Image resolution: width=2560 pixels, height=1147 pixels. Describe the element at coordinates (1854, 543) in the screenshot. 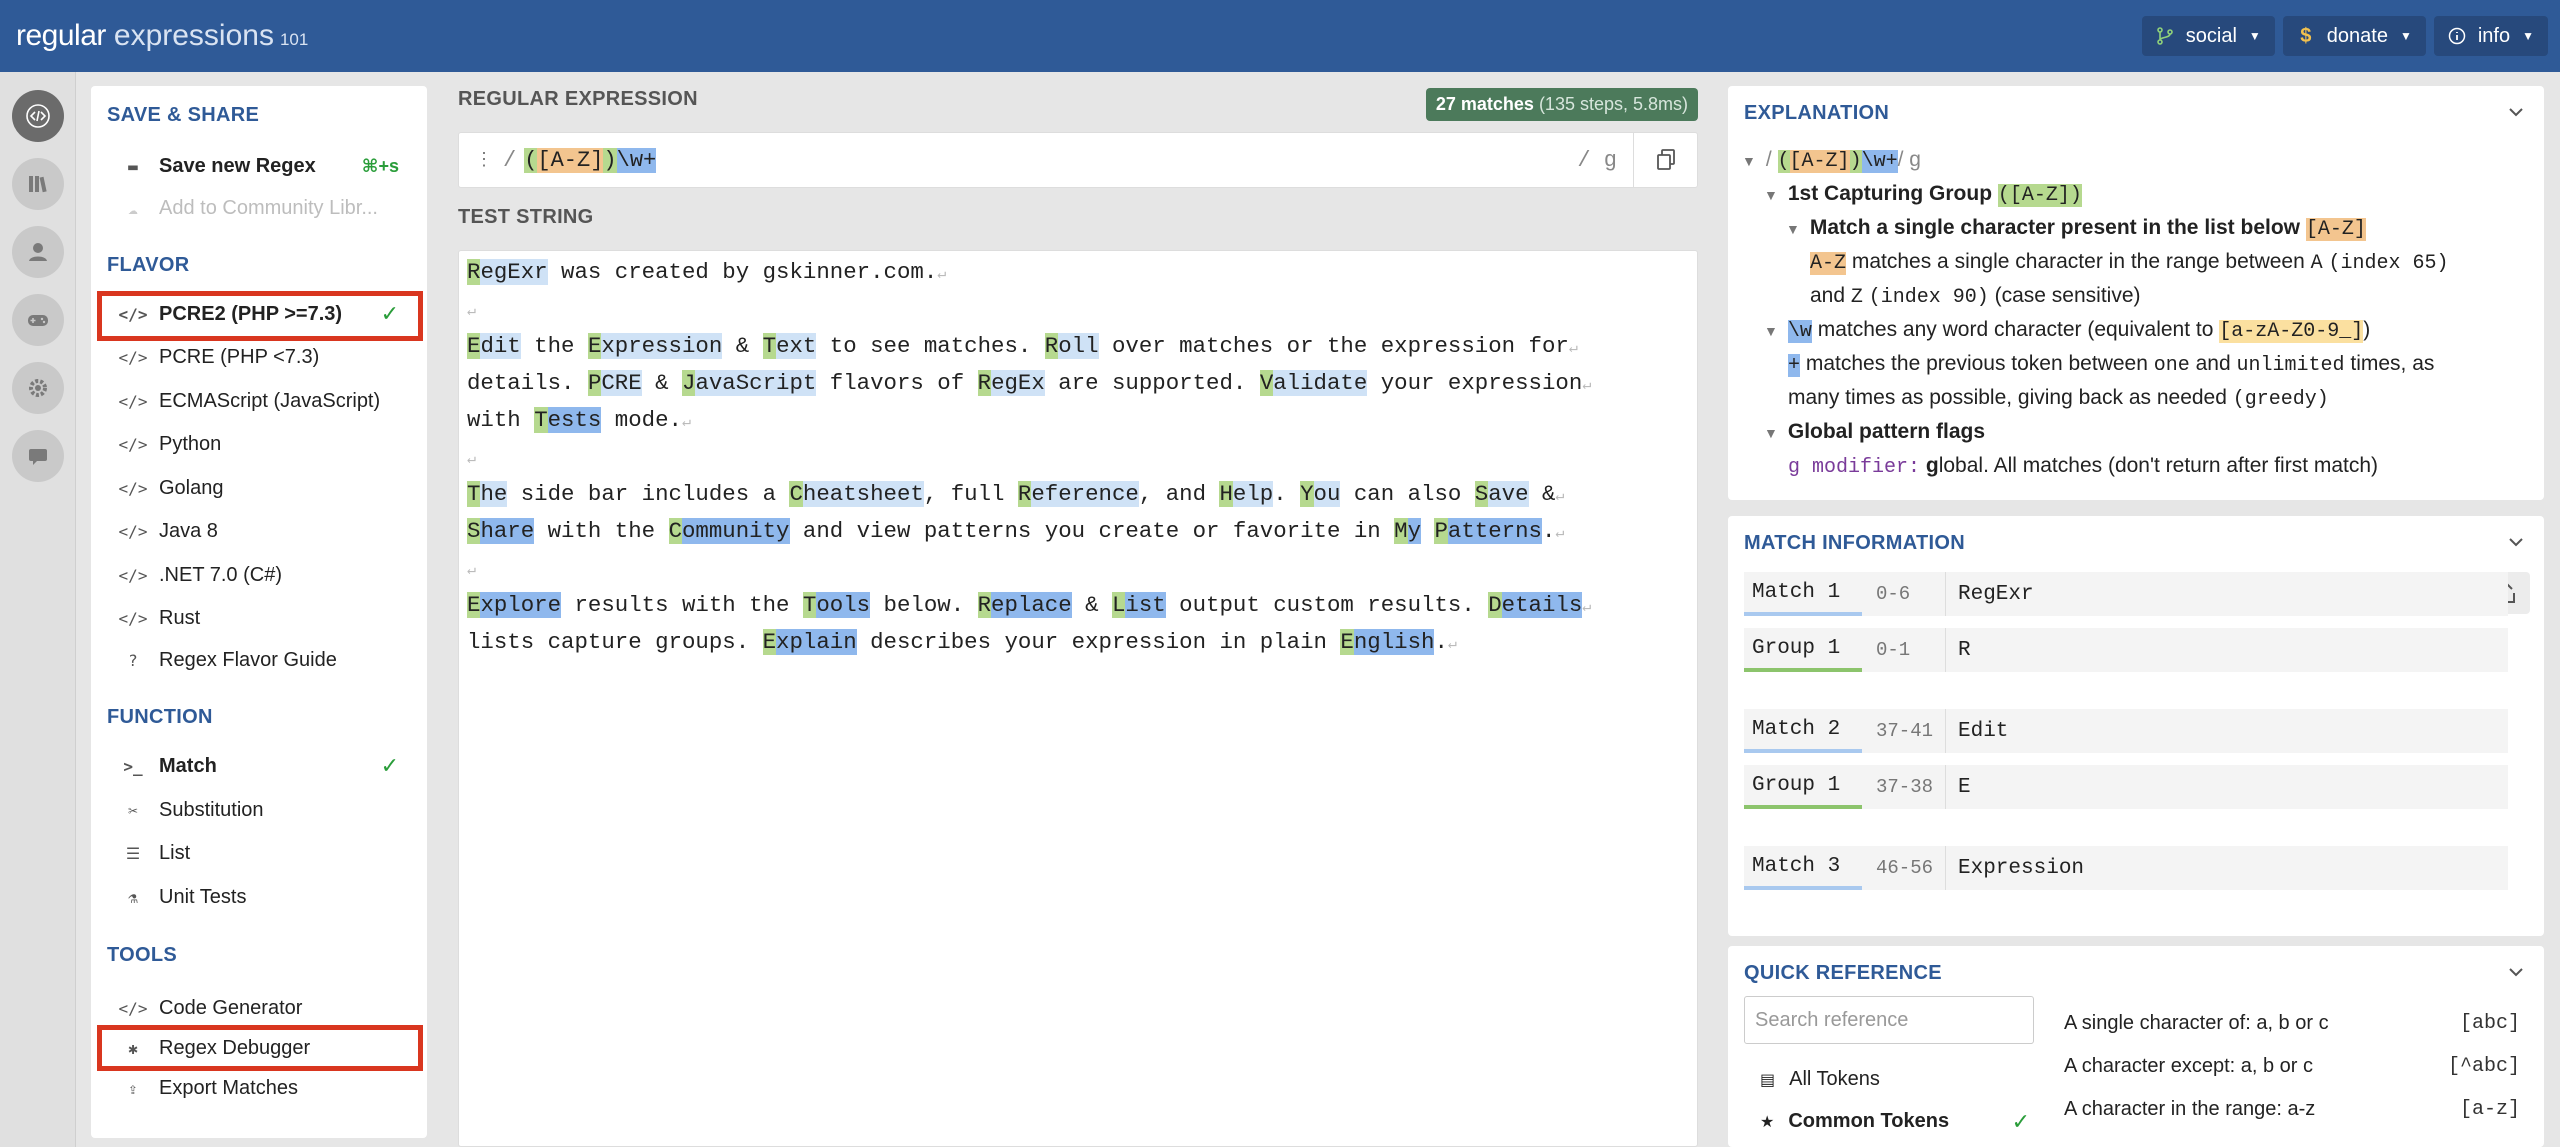

I see `match-info-heading: MATCH INFORMATION` at that location.